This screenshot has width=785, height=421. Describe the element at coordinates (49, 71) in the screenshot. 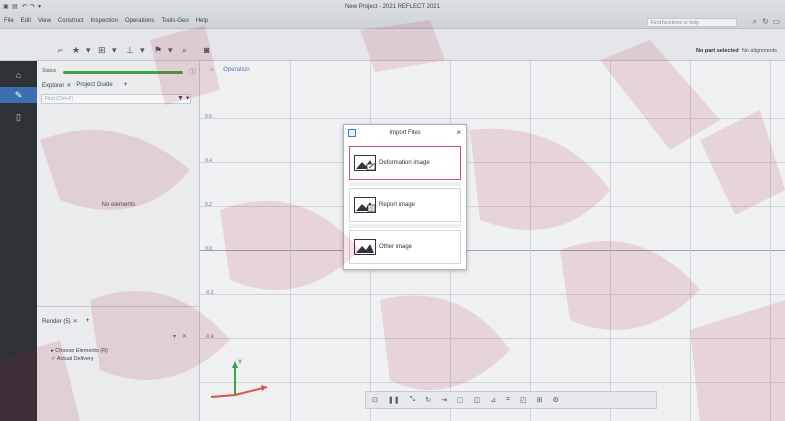

I see `status-label: Status` at that location.